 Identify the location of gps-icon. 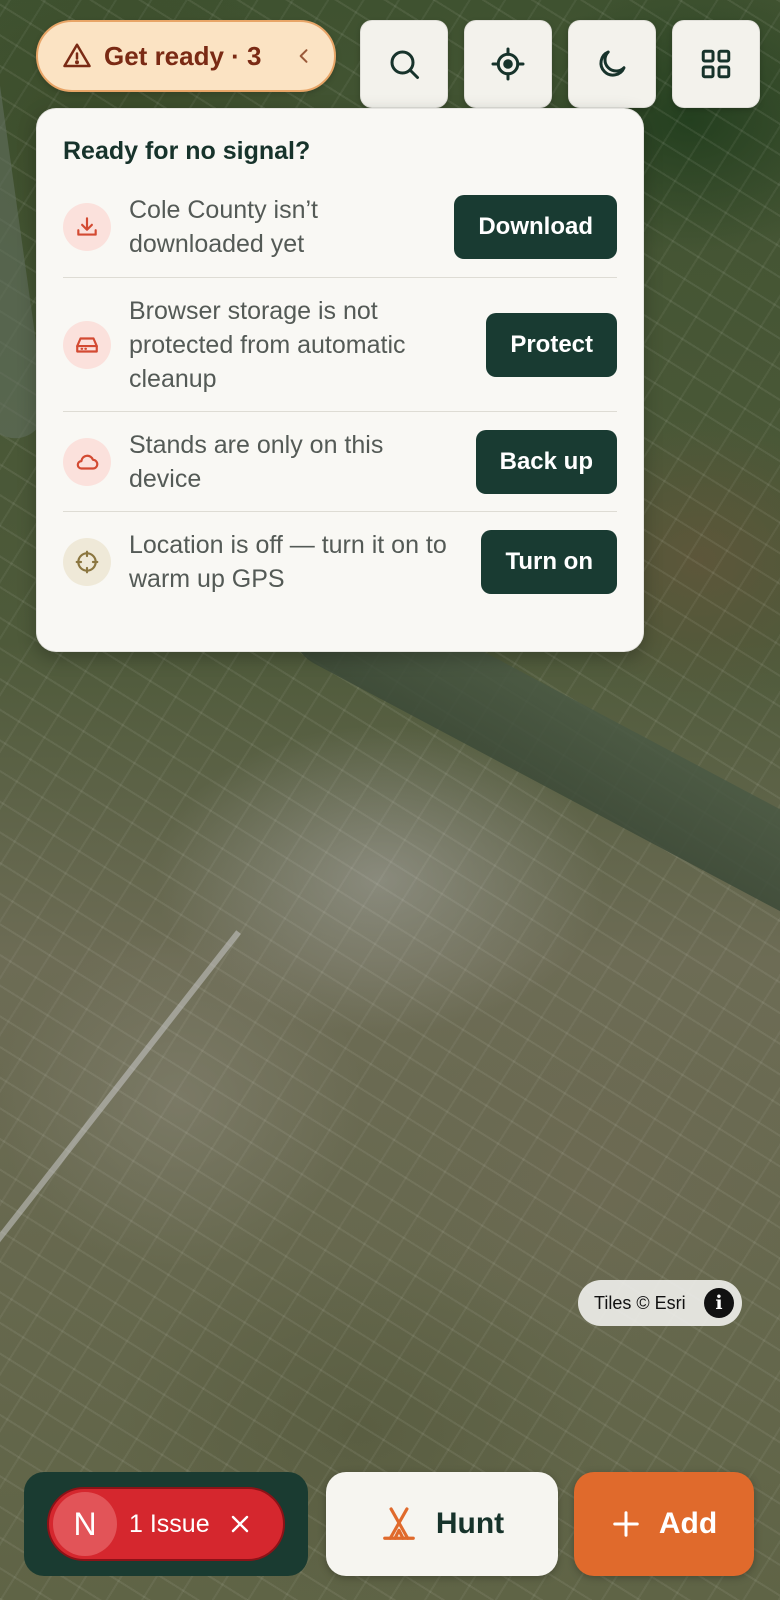
(87, 562).